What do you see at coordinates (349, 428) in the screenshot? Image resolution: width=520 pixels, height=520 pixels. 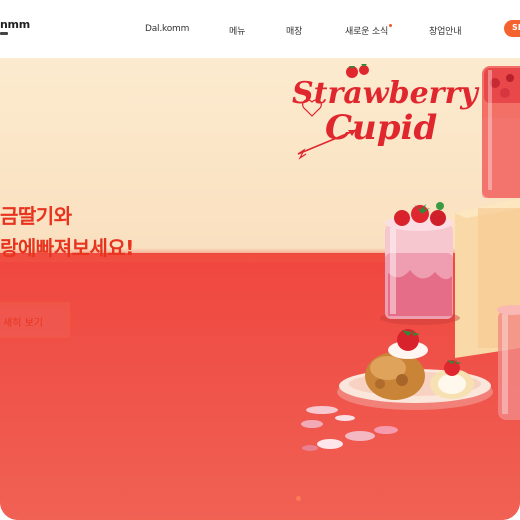 I see `heart-petals` at bounding box center [349, 428].